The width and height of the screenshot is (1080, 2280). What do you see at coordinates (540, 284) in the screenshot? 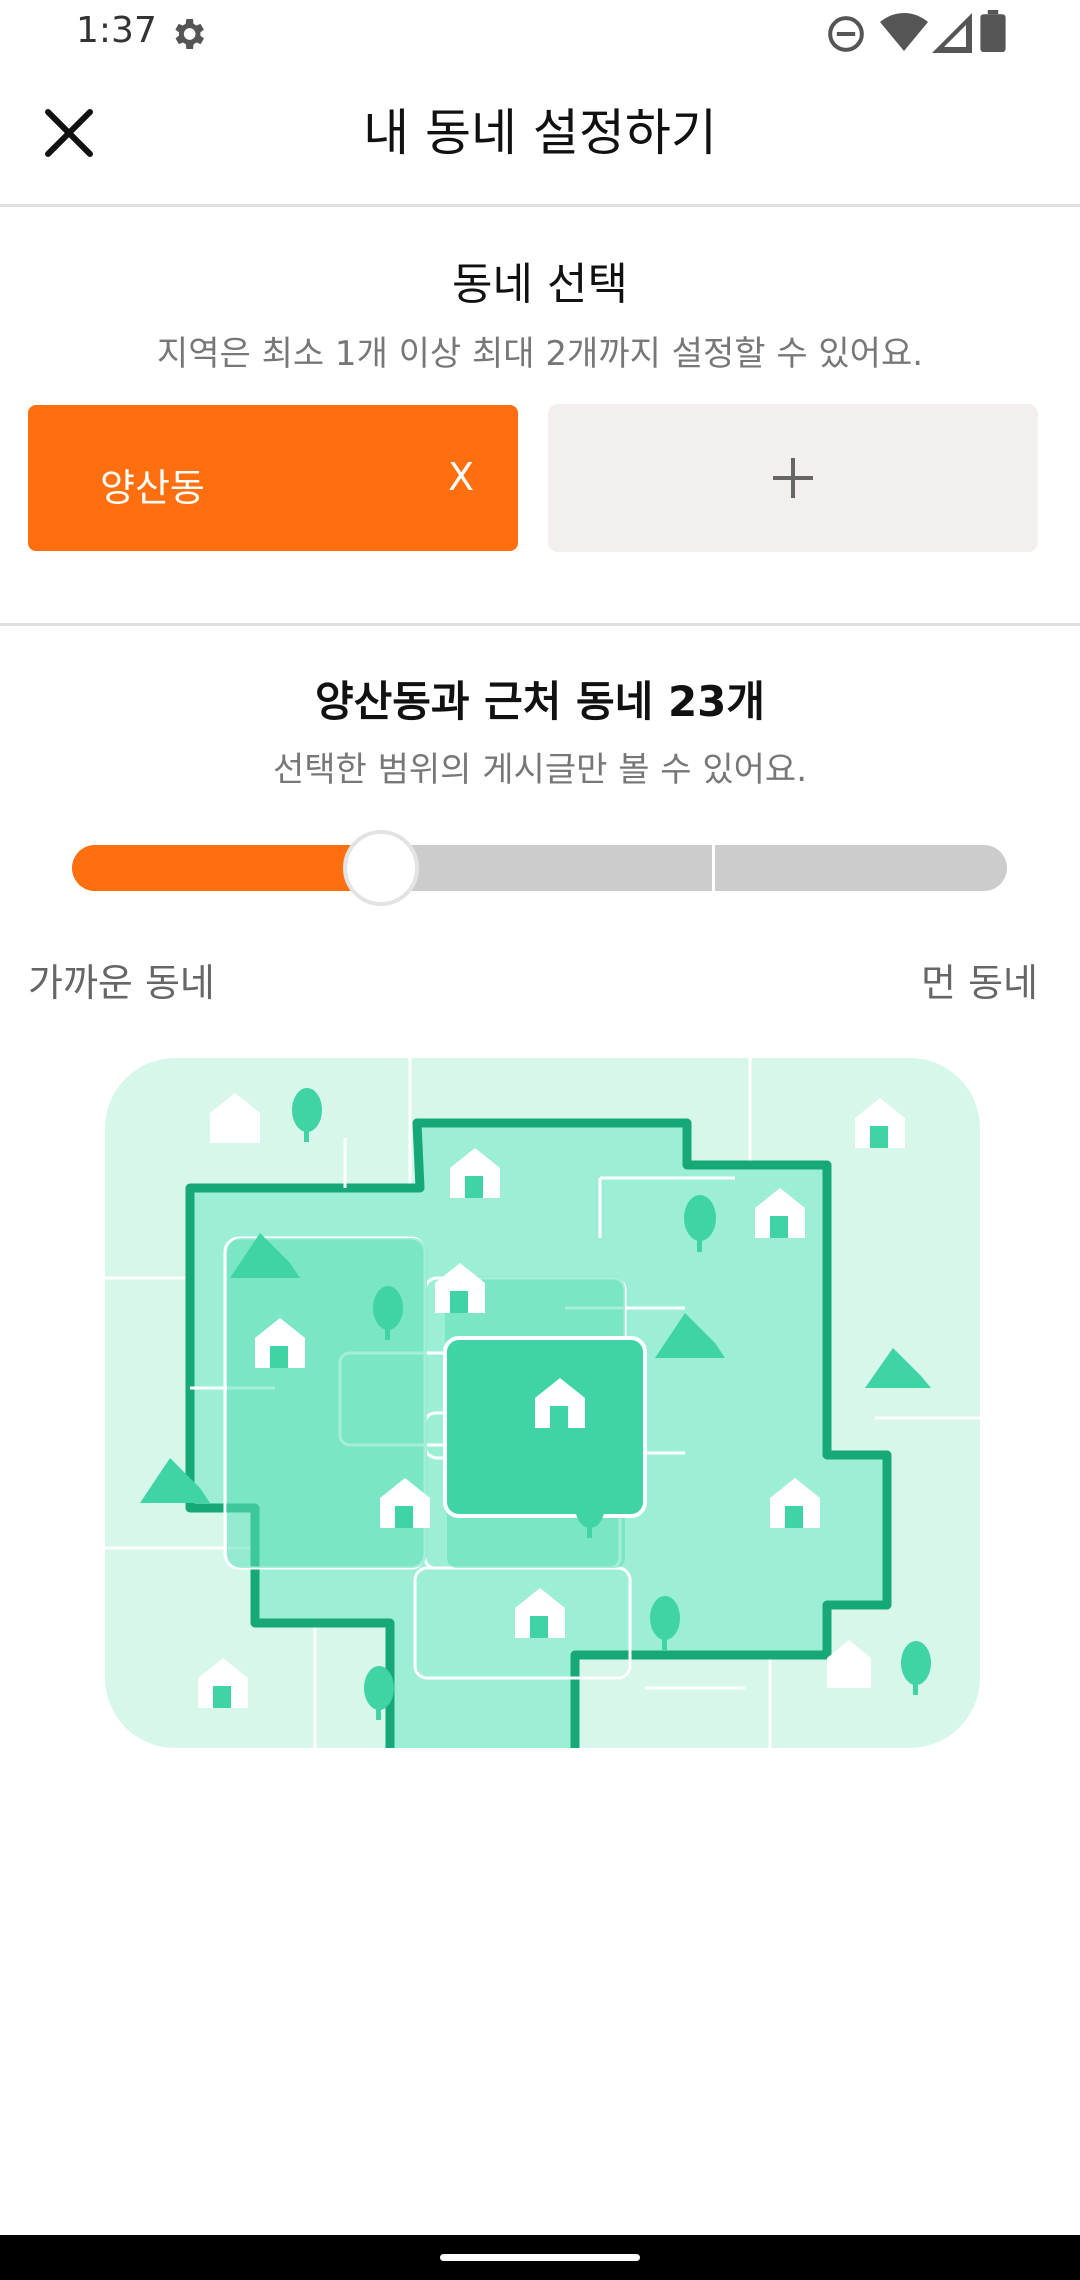
I see `select-section-title: 동네 선택` at bounding box center [540, 284].